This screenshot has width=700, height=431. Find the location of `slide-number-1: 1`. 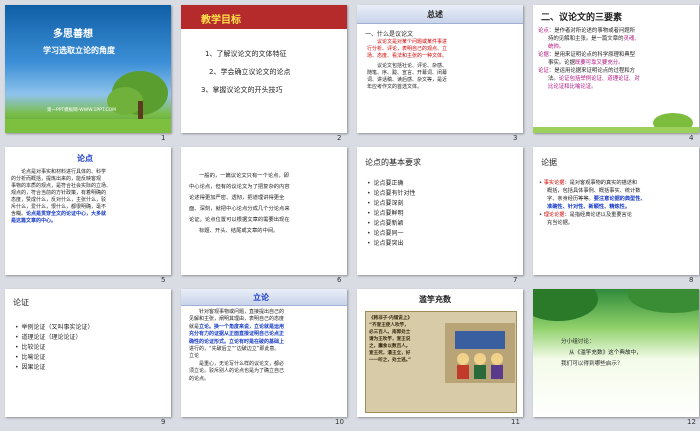

slide-number-1: 1 is located at coordinates (163, 138).